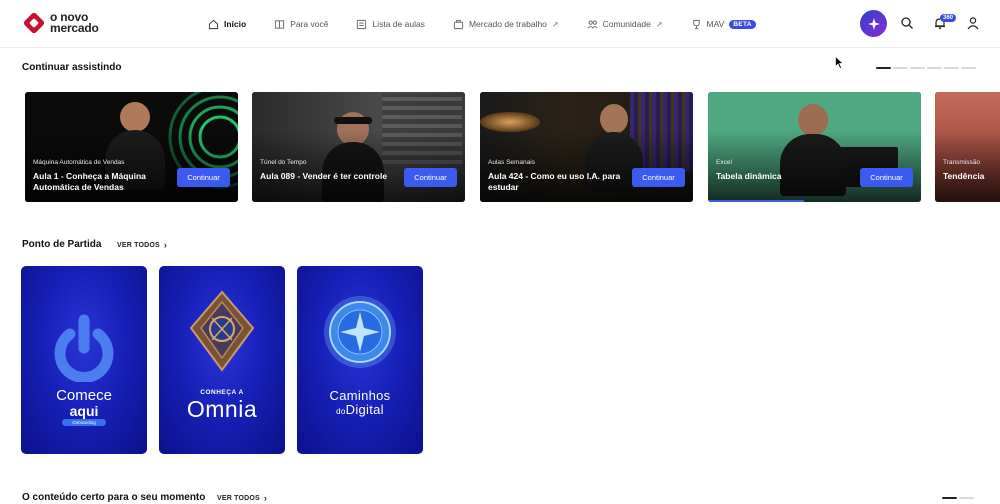 This screenshot has height=504, width=1000. Describe the element at coordinates (72, 67) in the screenshot. I see `continue-watching-title: Continuar assistindo` at that location.